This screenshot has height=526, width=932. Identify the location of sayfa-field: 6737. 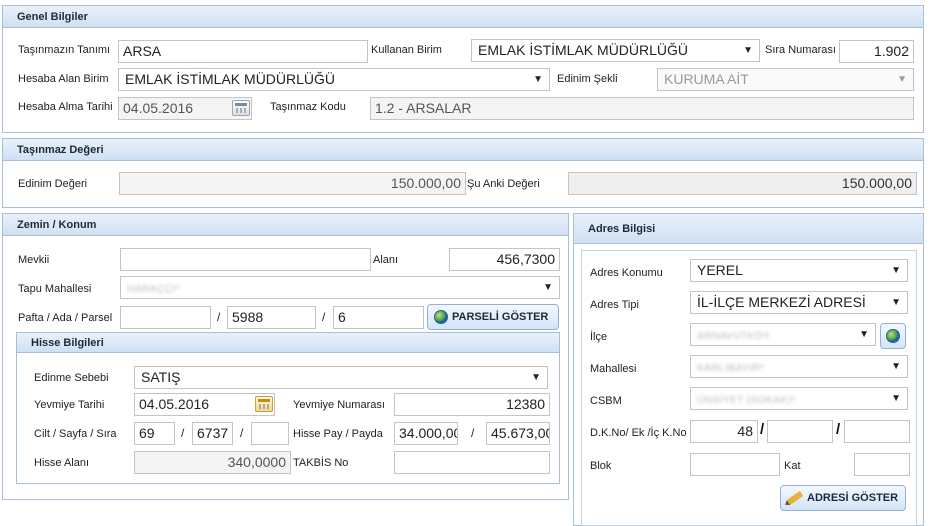
(212, 433).